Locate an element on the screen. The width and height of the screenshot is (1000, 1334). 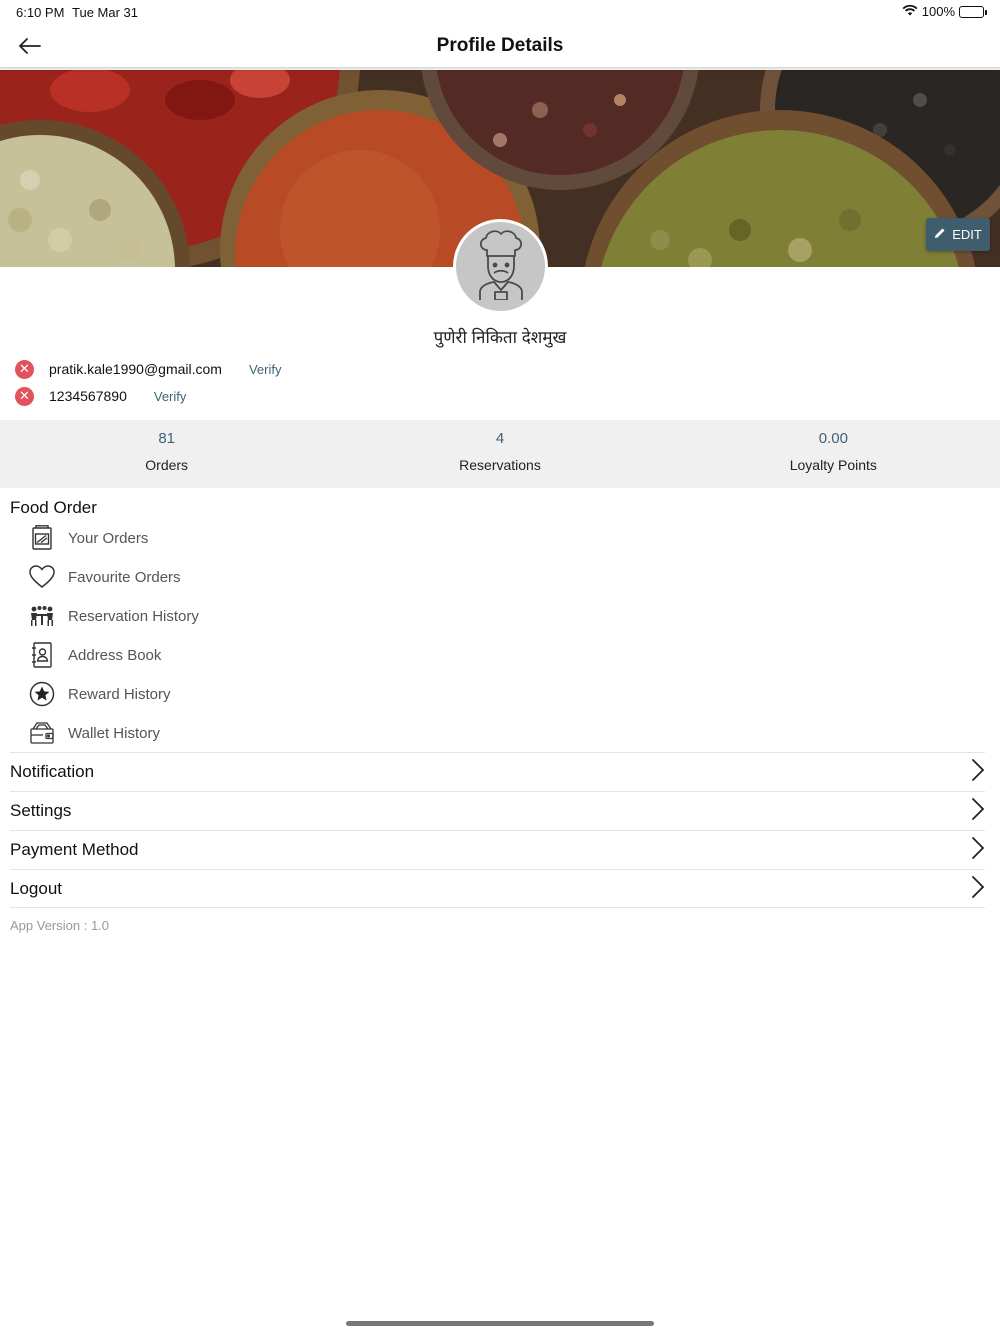
menu-wallet-history: Wallet History is located at coordinates (228, 733).